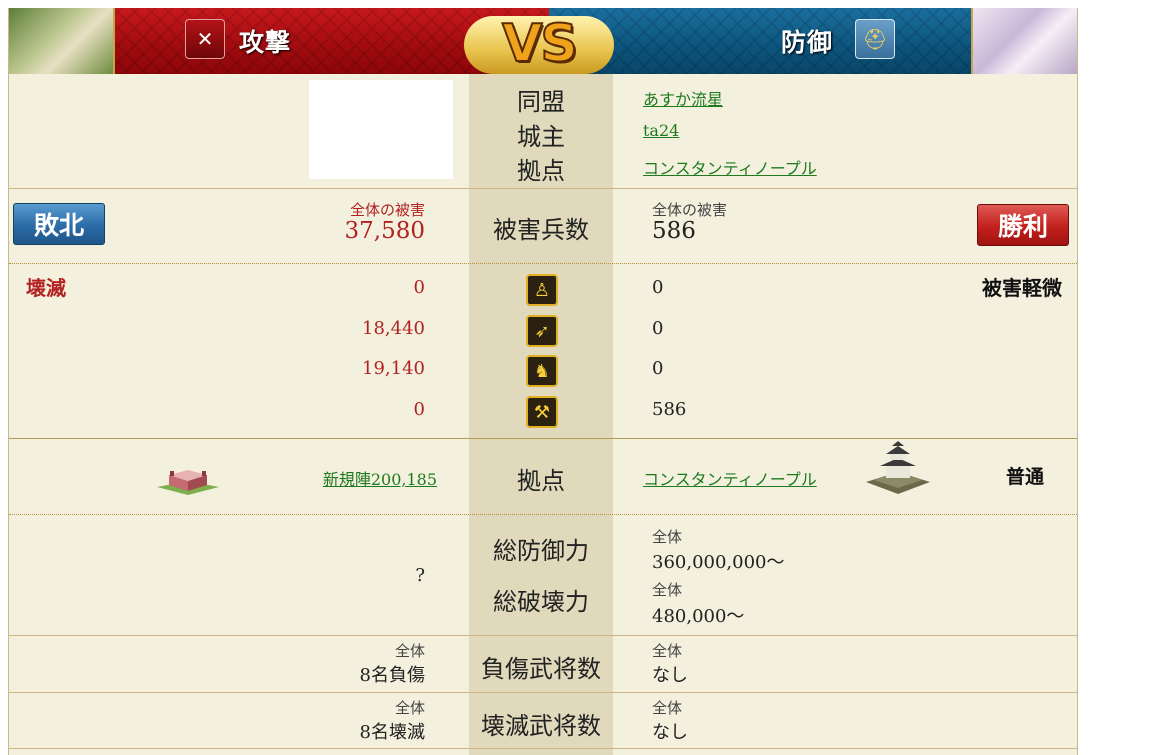 The height and width of the screenshot is (755, 1152). I want to click on attacker-info-box, so click(381, 129).